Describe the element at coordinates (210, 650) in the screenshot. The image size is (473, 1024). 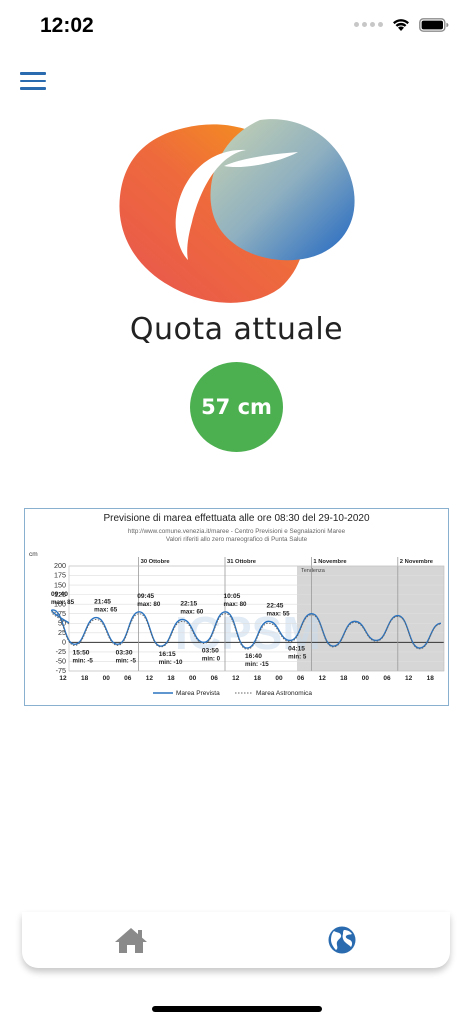
I see `extreme-time: 03:50` at that location.